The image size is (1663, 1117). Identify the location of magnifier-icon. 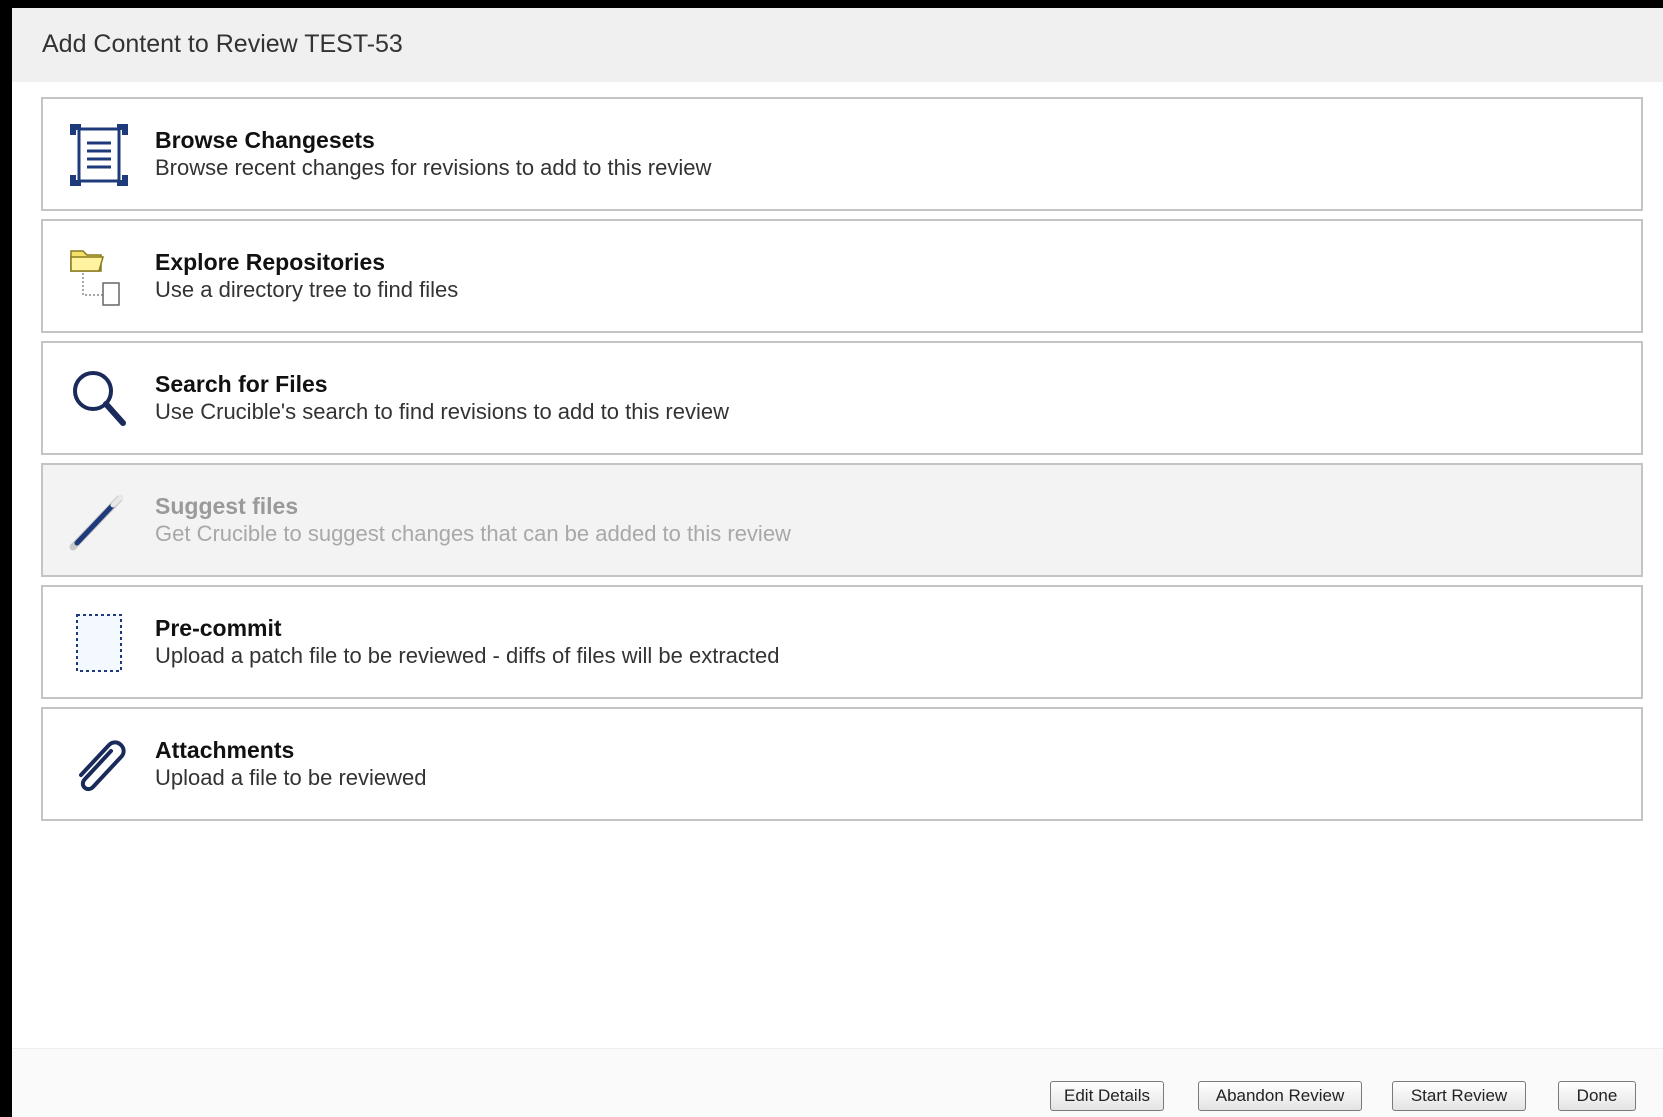
(99, 399).